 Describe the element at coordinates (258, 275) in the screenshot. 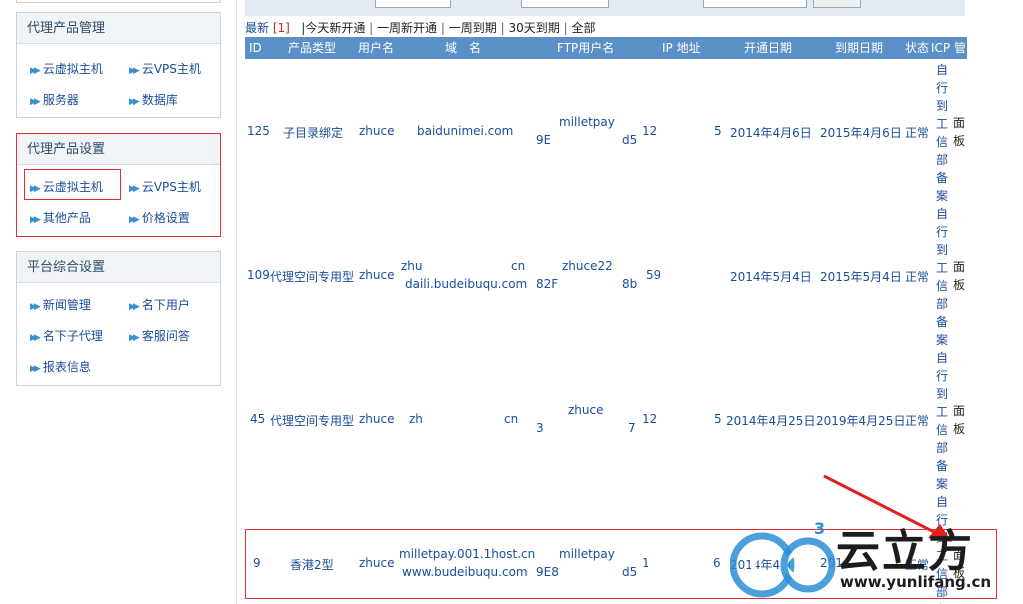

I see `cell-id: 109` at that location.